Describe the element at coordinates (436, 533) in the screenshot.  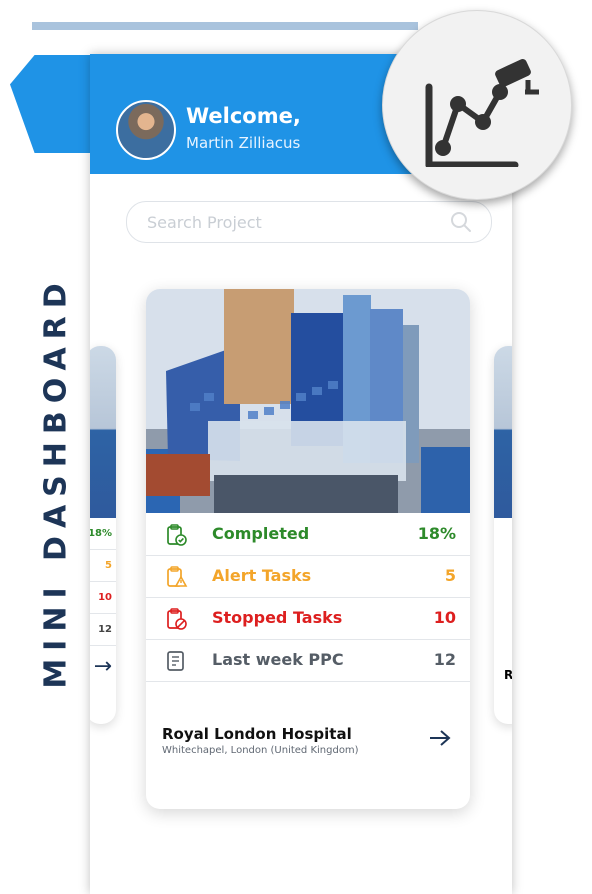
I see `task-value-completed: 18%` at that location.